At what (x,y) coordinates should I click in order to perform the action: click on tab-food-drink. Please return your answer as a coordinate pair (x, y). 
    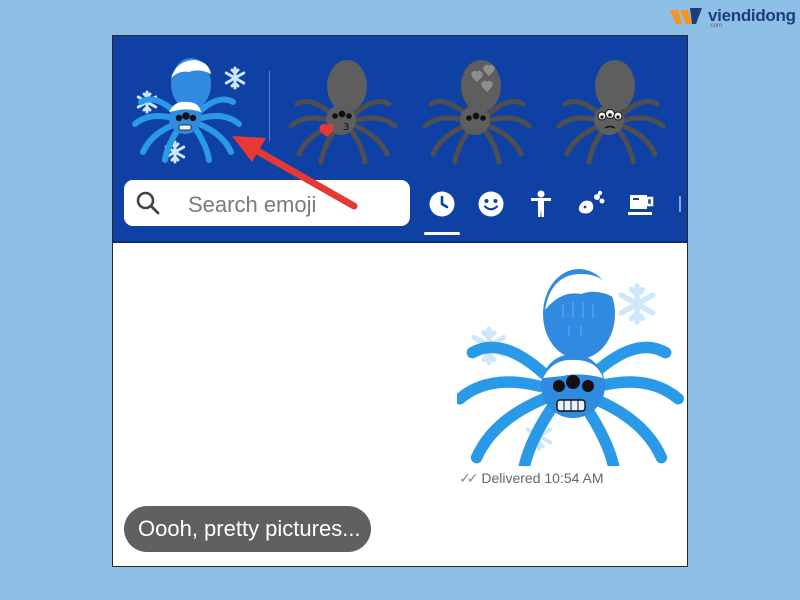
    Looking at the image, I should click on (641, 204).